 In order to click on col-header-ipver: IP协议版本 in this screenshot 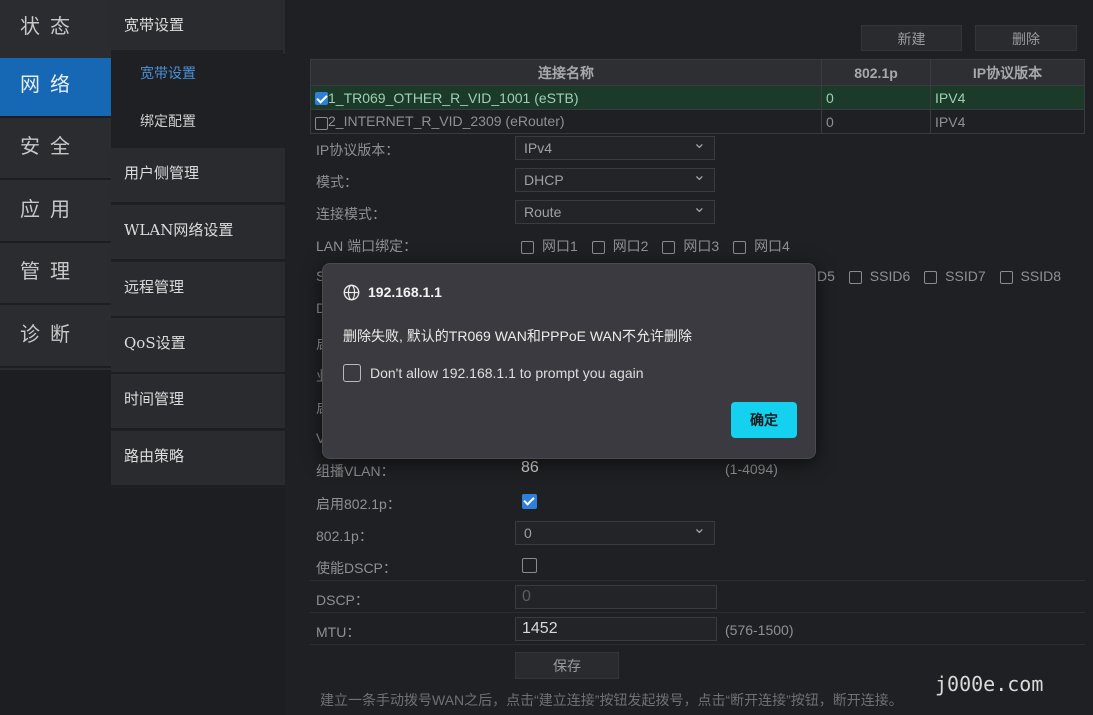, I will do `click(1007, 72)`.